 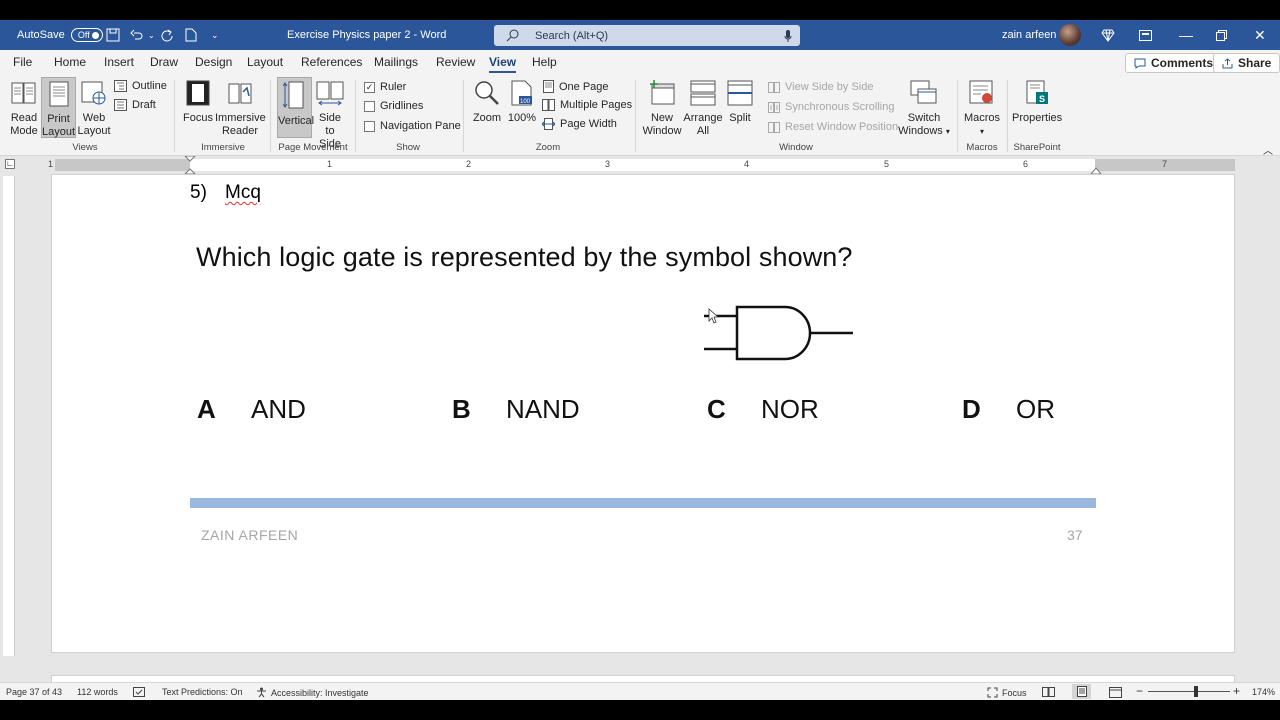 I want to click on web-layout-button: Web Layout, so click(x=94, y=109).